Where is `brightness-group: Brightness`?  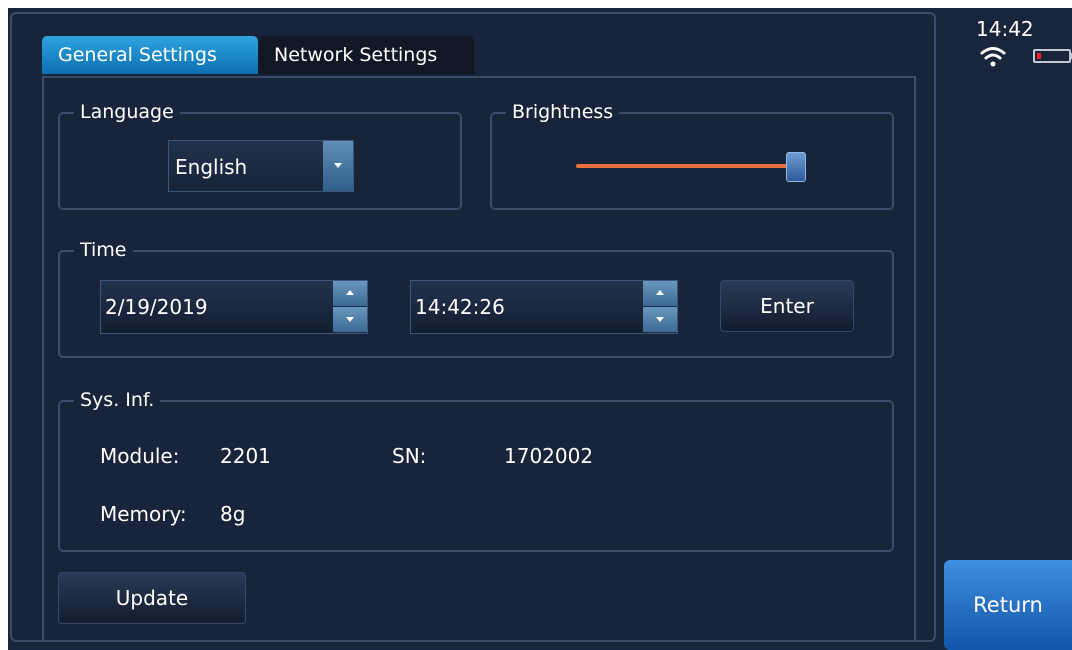
brightness-group: Brightness is located at coordinates (692, 155).